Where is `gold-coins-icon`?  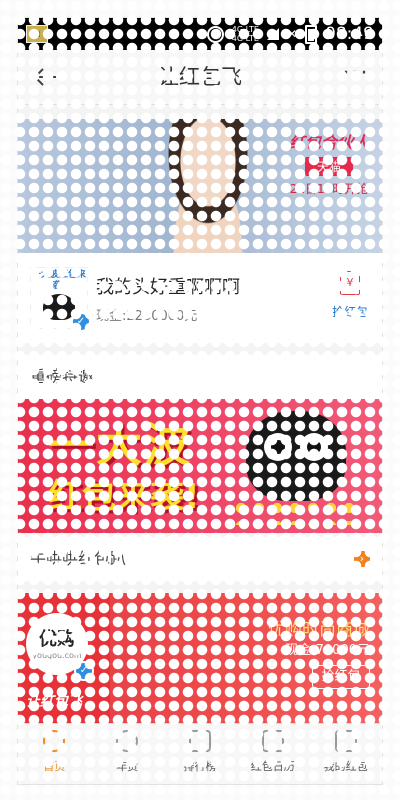 gold-coins-icon is located at coordinates (297, 512).